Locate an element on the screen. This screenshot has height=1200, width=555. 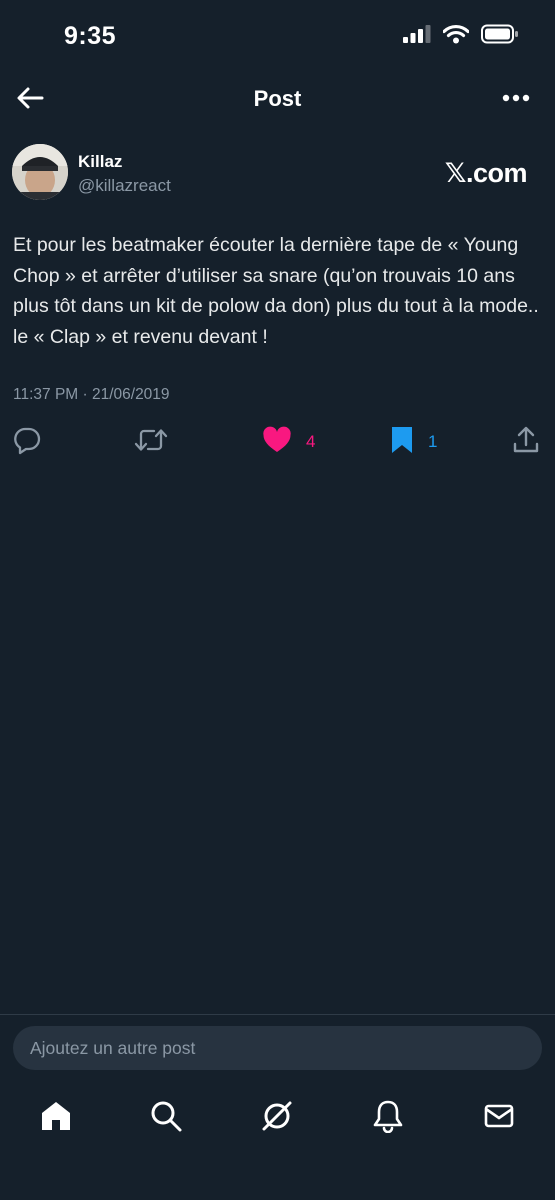
share-button is located at coordinates (526, 442).